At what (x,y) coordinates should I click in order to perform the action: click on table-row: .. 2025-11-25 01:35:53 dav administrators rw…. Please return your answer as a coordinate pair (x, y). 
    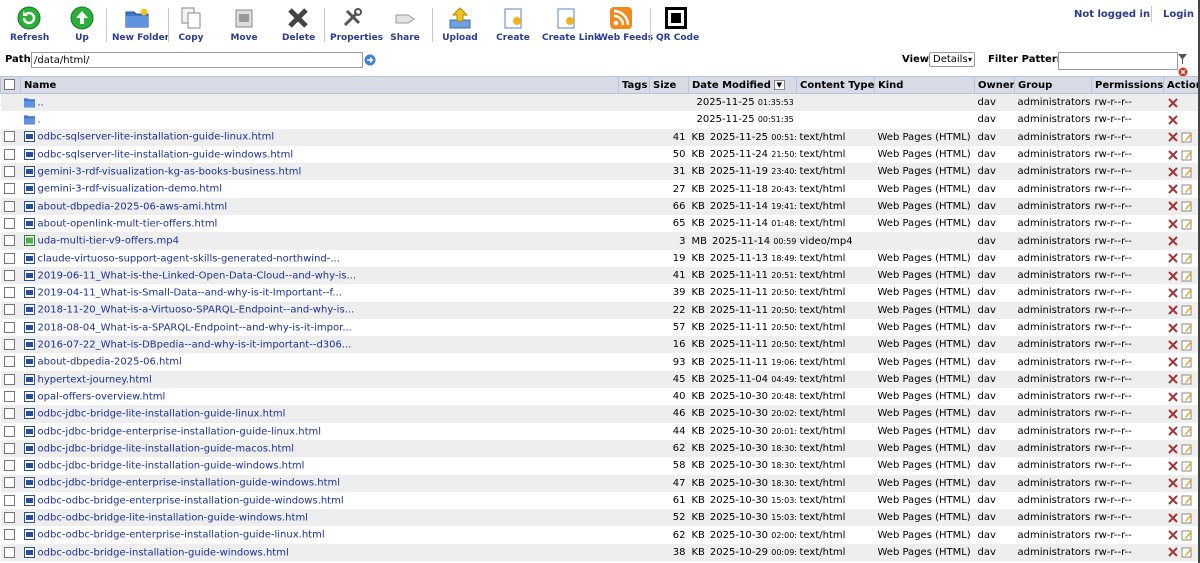
    Looking at the image, I should click on (600, 102).